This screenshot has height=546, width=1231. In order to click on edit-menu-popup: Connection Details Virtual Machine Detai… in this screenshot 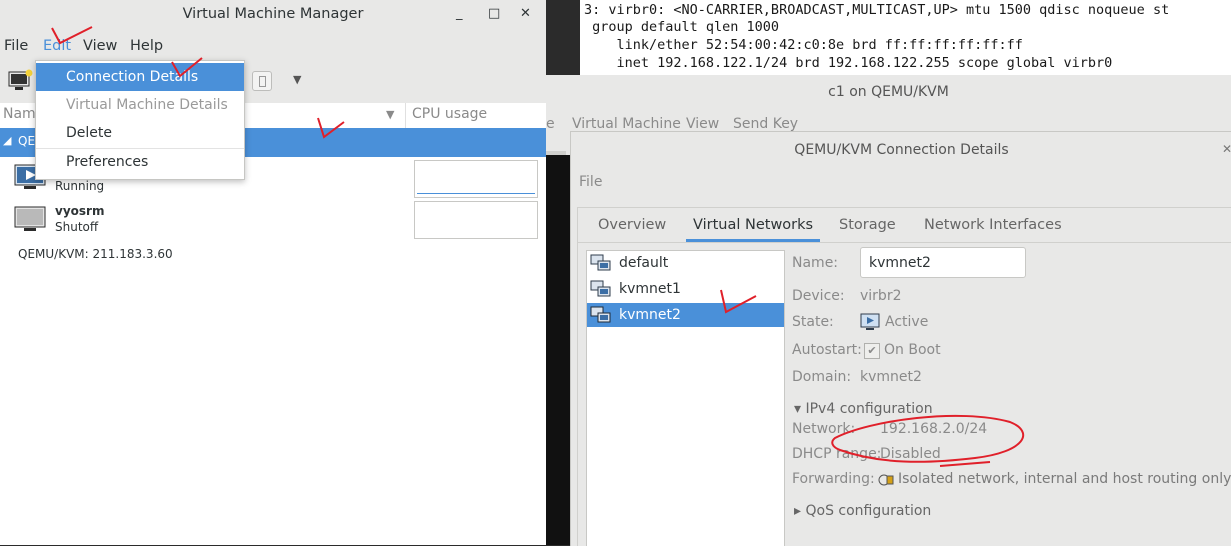, I will do `click(140, 120)`.